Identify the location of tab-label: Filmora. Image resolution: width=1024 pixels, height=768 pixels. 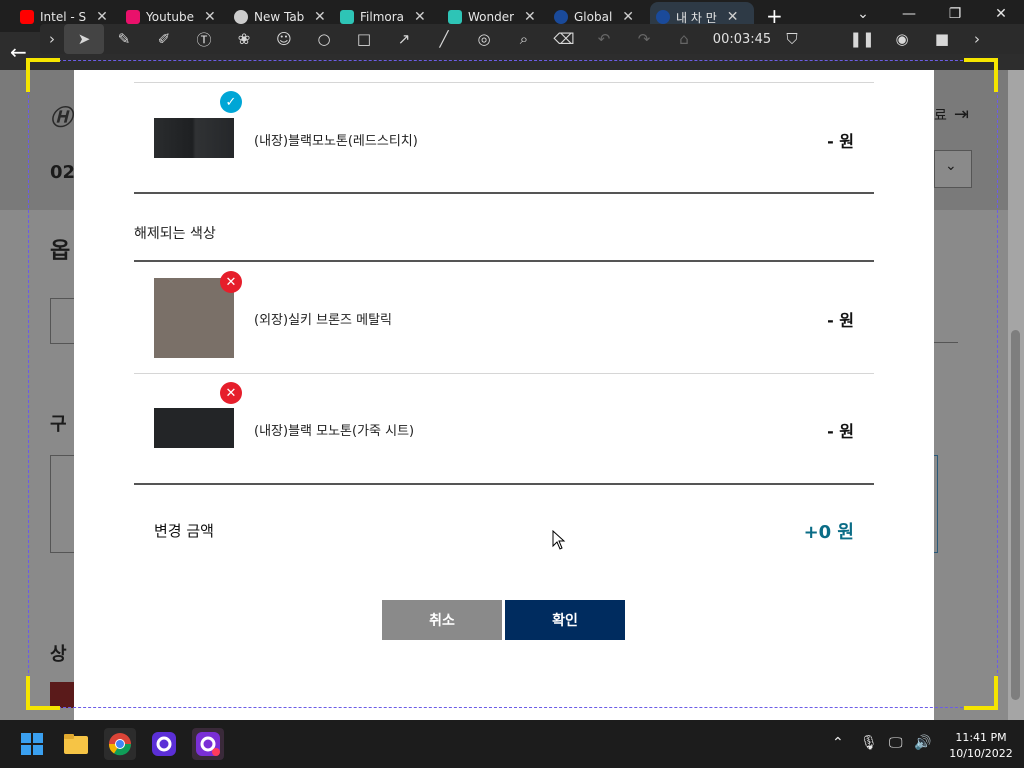
(382, 17).